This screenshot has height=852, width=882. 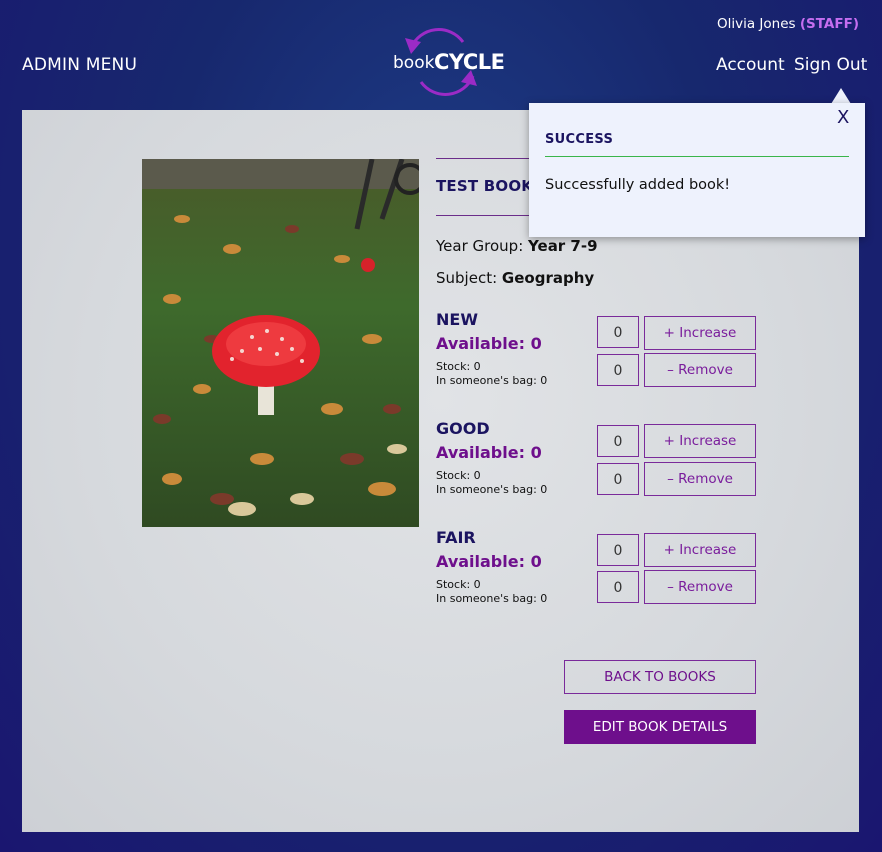 What do you see at coordinates (469, 62) in the screenshot?
I see `logo-word-cycle: CYCLE` at bounding box center [469, 62].